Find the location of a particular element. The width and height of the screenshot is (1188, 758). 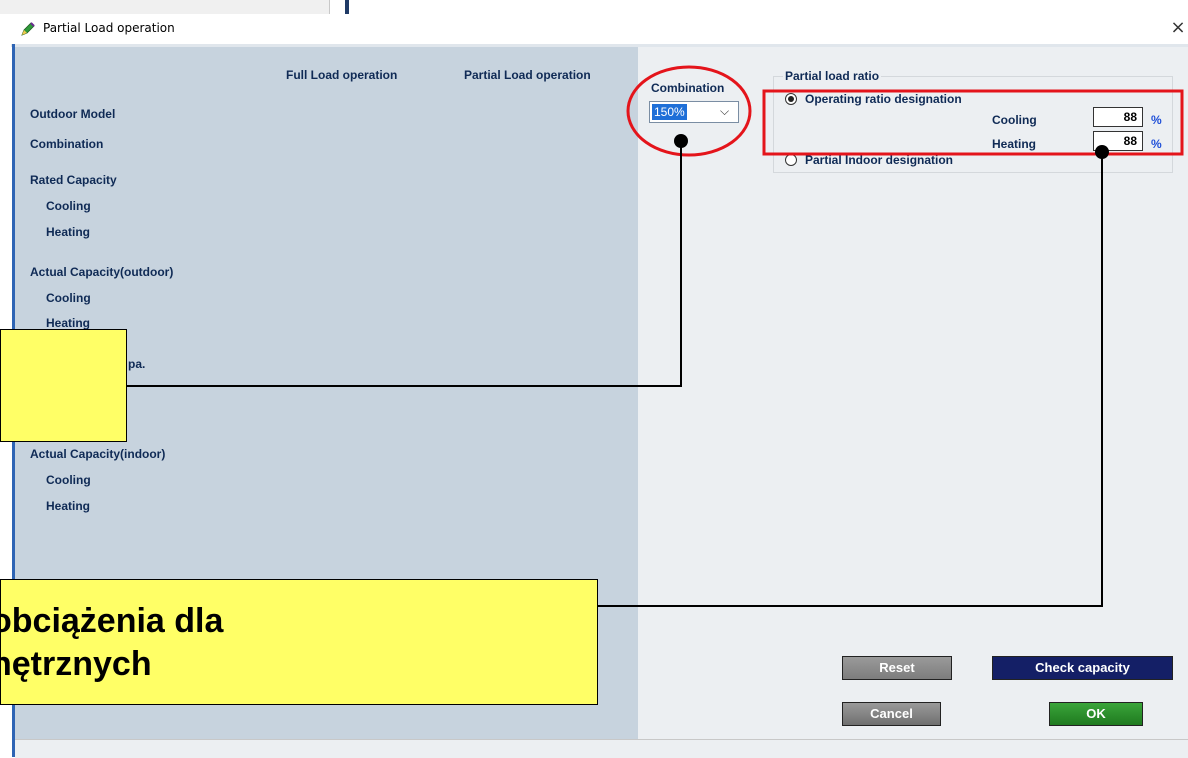

connector-dot-ratio is located at coordinates (1102, 152).